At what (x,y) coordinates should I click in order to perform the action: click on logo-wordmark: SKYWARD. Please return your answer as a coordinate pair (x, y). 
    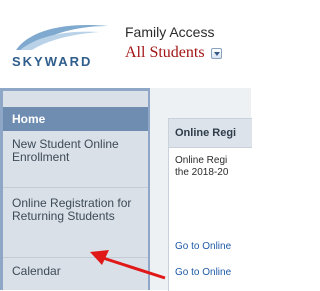
    Looking at the image, I should click on (52, 61).